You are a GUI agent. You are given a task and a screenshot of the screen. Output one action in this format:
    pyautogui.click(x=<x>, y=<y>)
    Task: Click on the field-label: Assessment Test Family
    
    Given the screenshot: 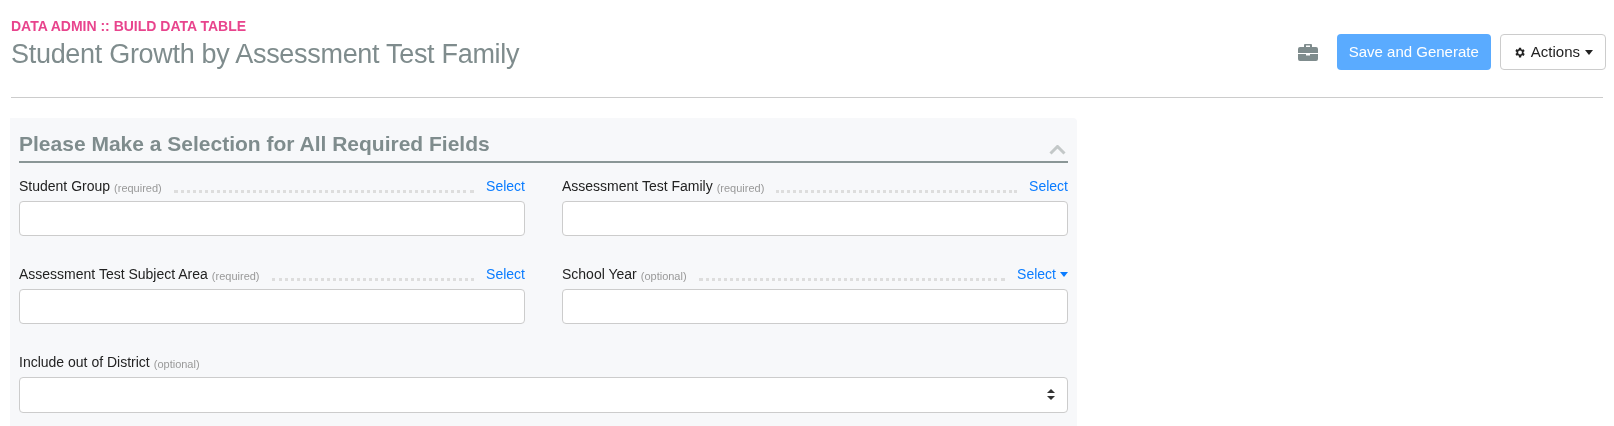 What is the action you would take?
    pyautogui.click(x=637, y=186)
    